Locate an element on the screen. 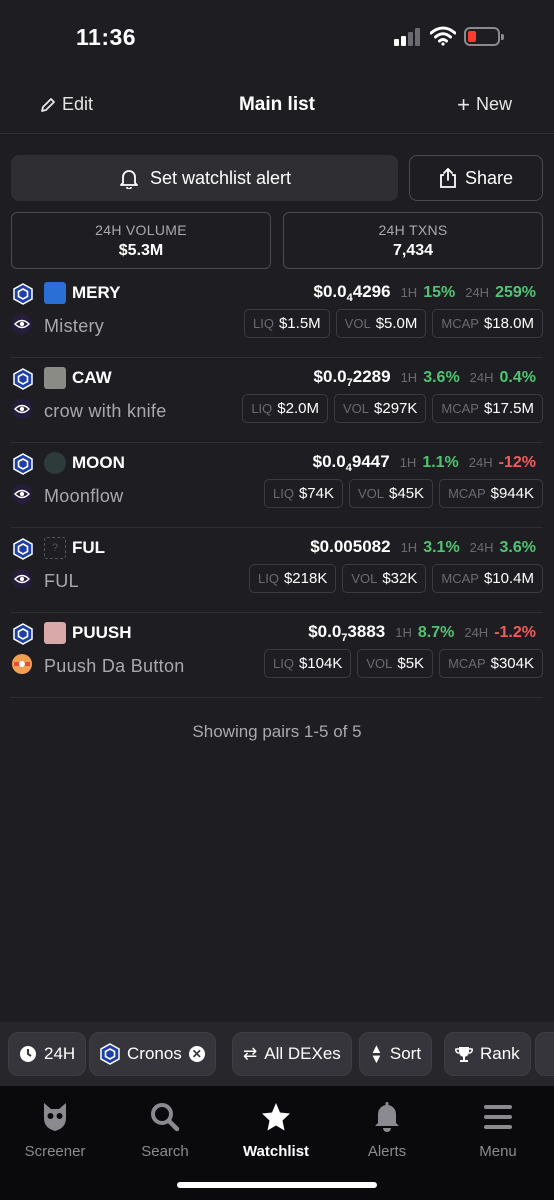 This screenshot has height=1200, width=554. tab-alerts: Alerts is located at coordinates (387, 1131).